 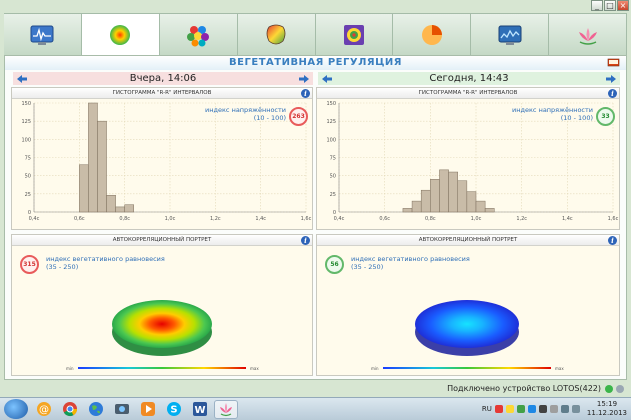 I want to click on chrome-icon, so click(x=70, y=409).